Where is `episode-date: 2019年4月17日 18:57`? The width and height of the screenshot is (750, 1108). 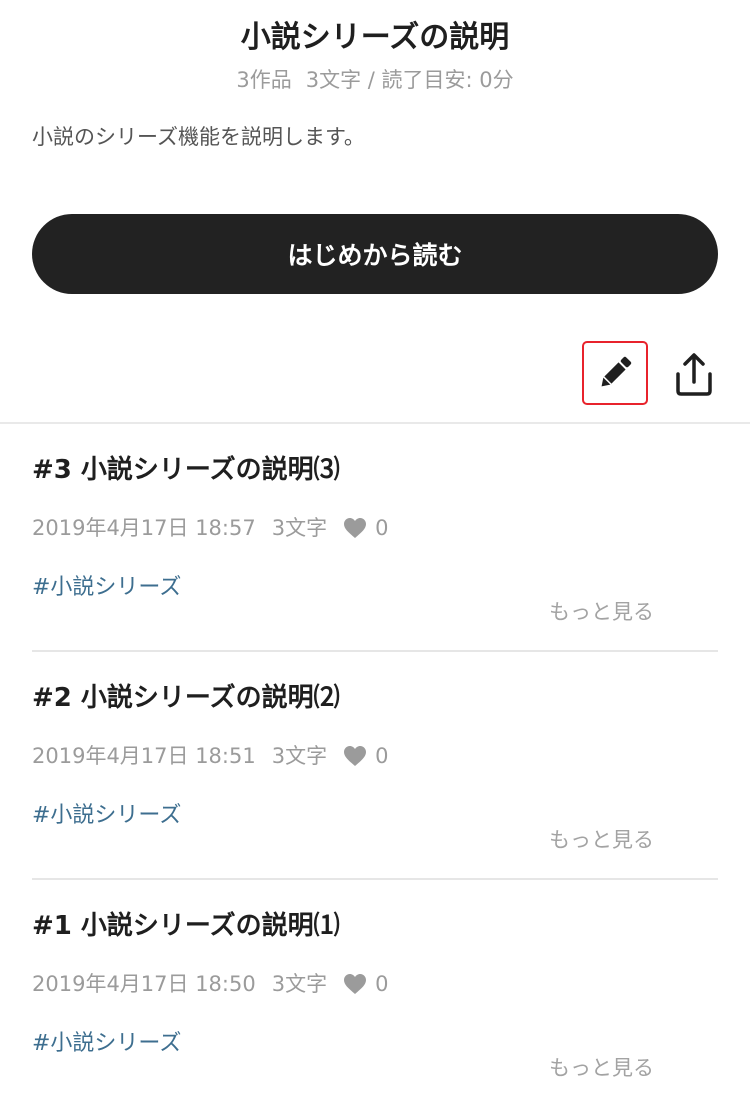 episode-date: 2019年4月17日 18:57 is located at coordinates (144, 528).